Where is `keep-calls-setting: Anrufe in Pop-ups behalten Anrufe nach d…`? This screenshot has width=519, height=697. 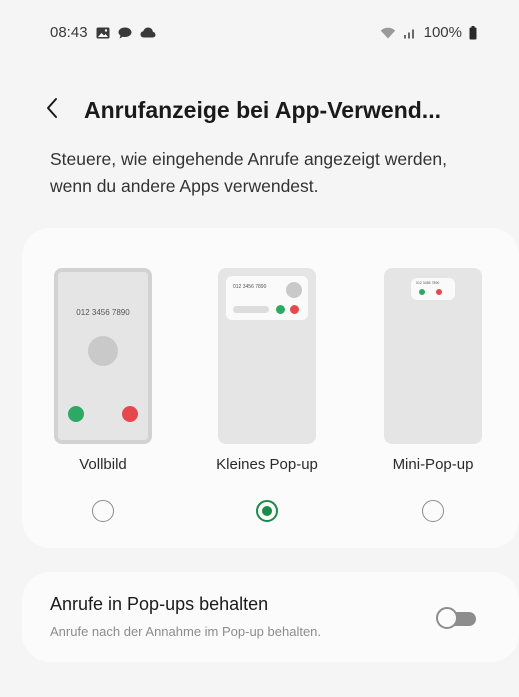 keep-calls-setting: Anrufe in Pop-ups behalten Anrufe nach d… is located at coordinates (270, 617).